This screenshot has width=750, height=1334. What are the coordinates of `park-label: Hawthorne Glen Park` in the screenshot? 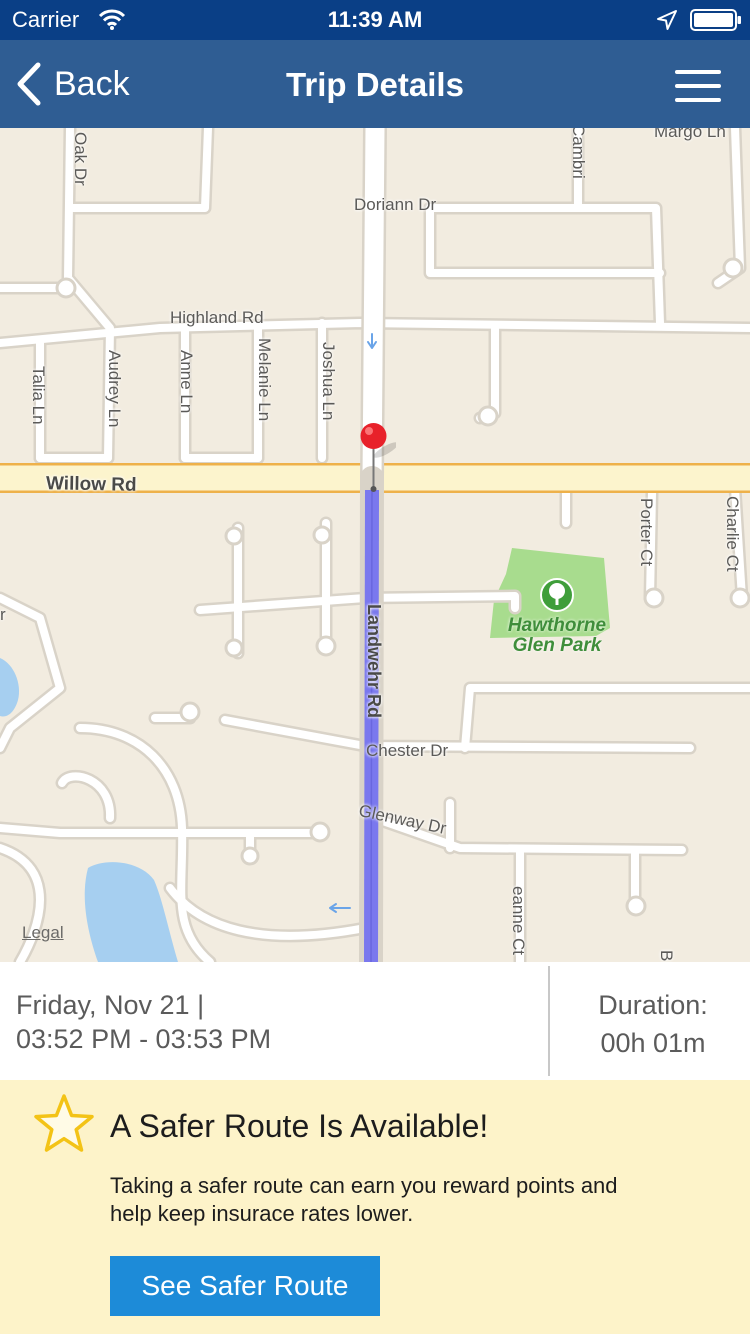 It's located at (557, 635).